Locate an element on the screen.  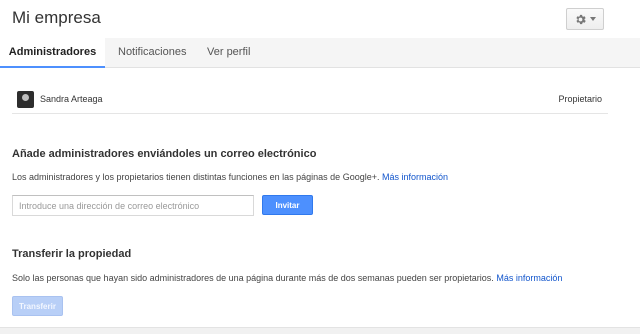
tab-notificaciones: Notificaciones is located at coordinates (152, 53).